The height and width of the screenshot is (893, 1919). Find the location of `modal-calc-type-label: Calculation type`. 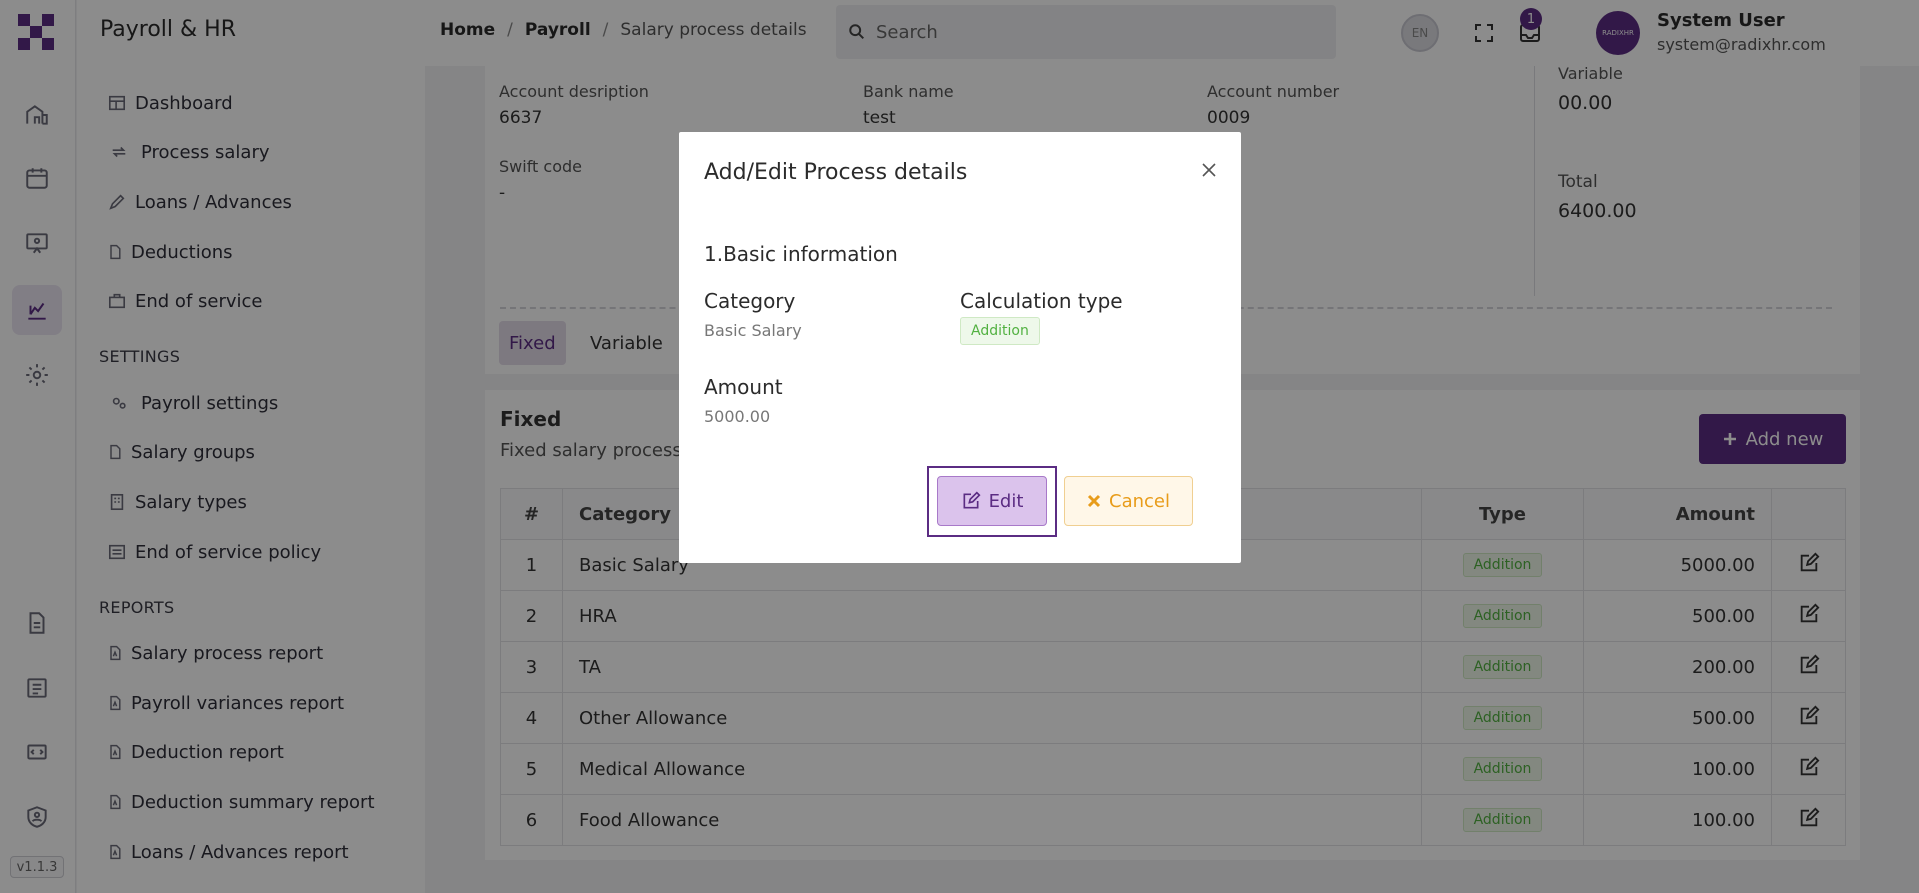

modal-calc-type-label: Calculation type is located at coordinates (1041, 301).